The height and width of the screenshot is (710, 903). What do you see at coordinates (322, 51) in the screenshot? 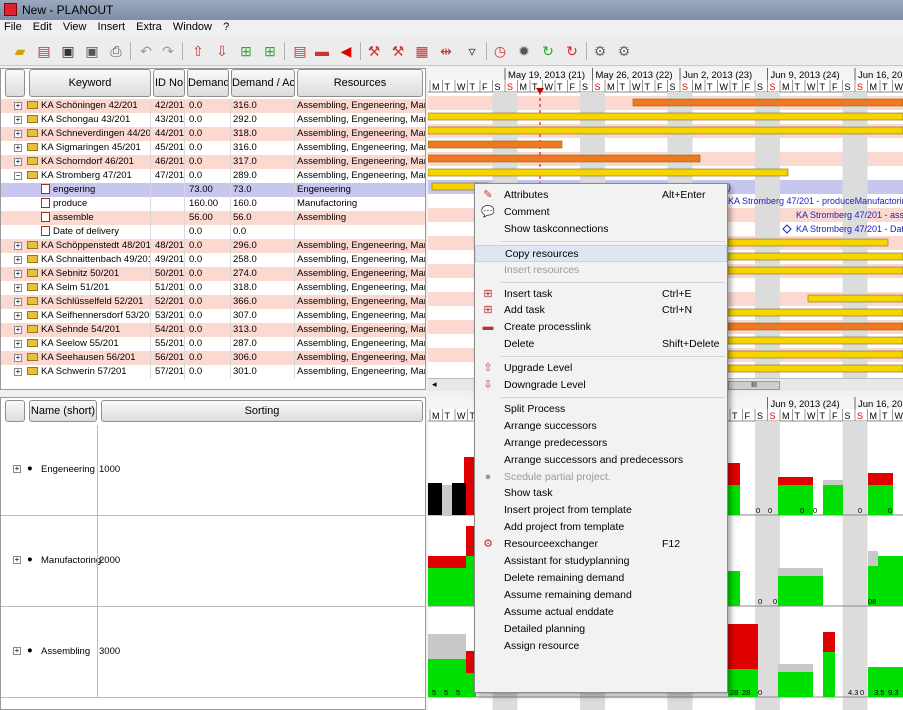
I see `link-icon: ▬` at bounding box center [322, 51].